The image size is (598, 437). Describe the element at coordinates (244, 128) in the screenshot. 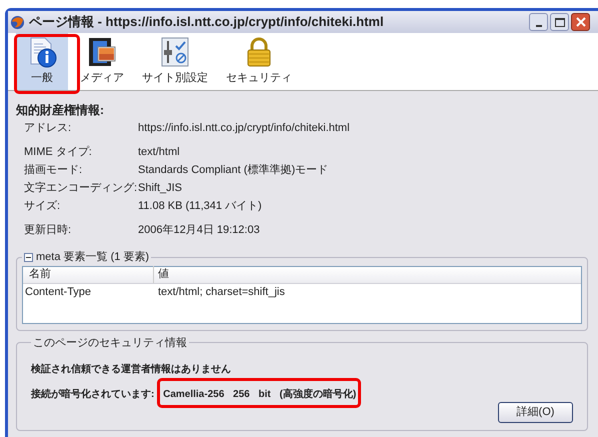

I see `field-value: https://info.isl.ntt.co.jp/crypt/info/chiteki.html` at that location.